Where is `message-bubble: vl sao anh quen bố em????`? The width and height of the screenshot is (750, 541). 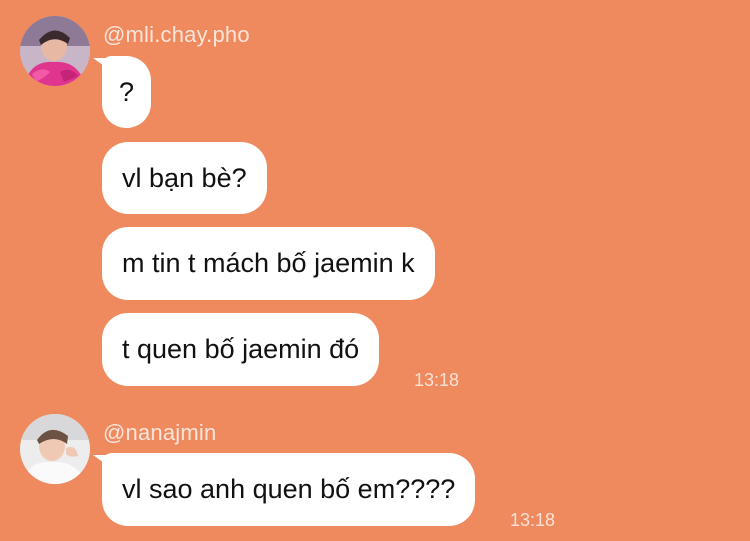
message-bubble: vl sao anh quen bố em???? is located at coordinates (284, 489).